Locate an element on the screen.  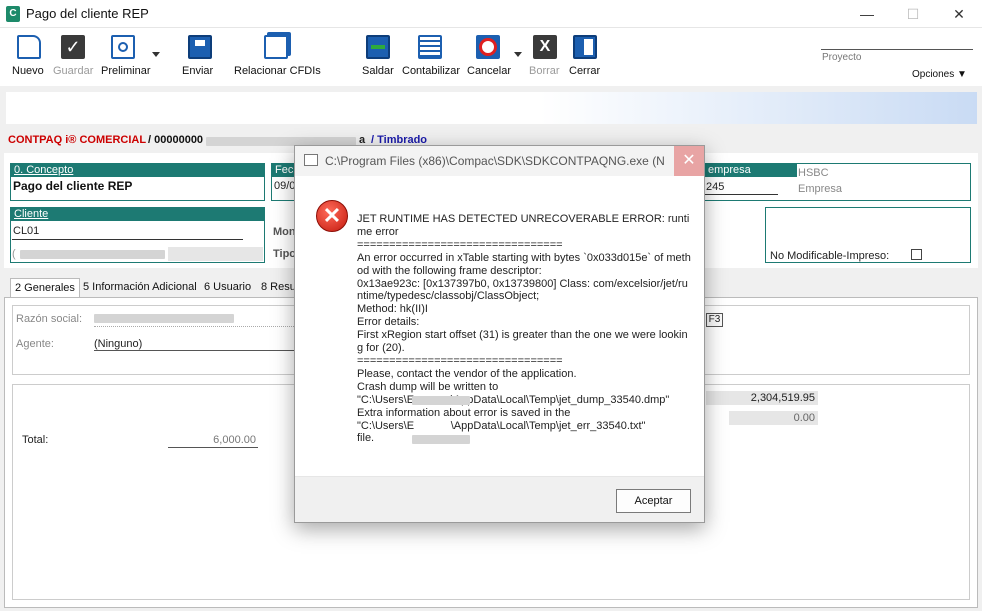
razon-social-underline is located at coordinates (194, 326).